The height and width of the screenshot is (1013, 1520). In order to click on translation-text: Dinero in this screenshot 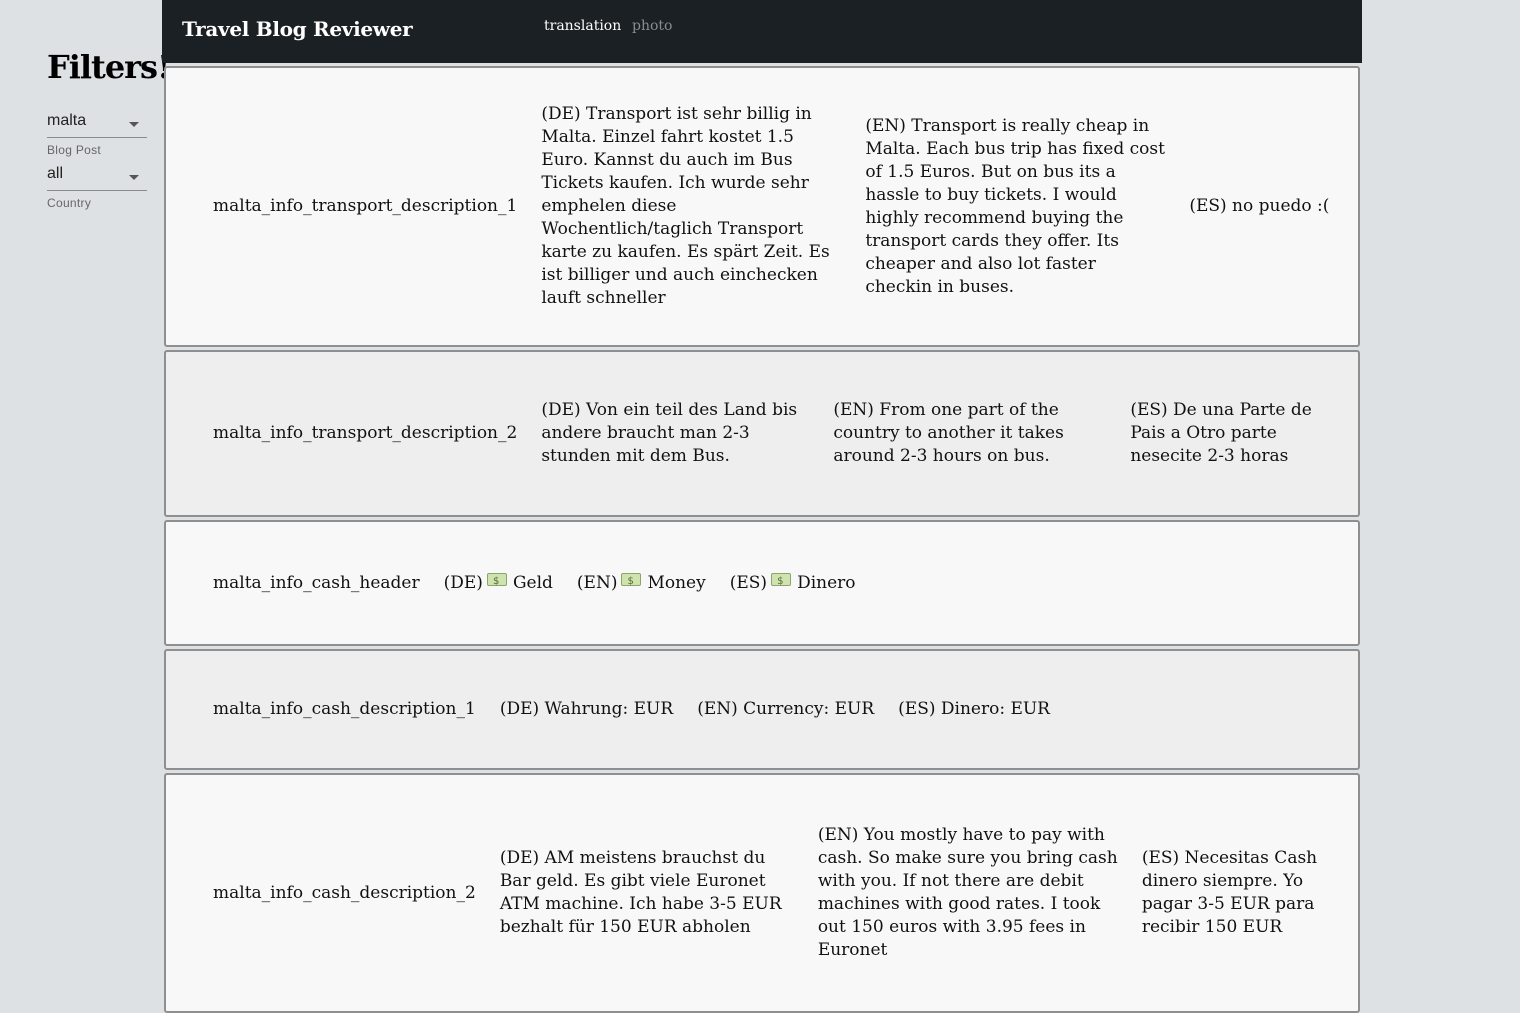, I will do `click(826, 582)`.